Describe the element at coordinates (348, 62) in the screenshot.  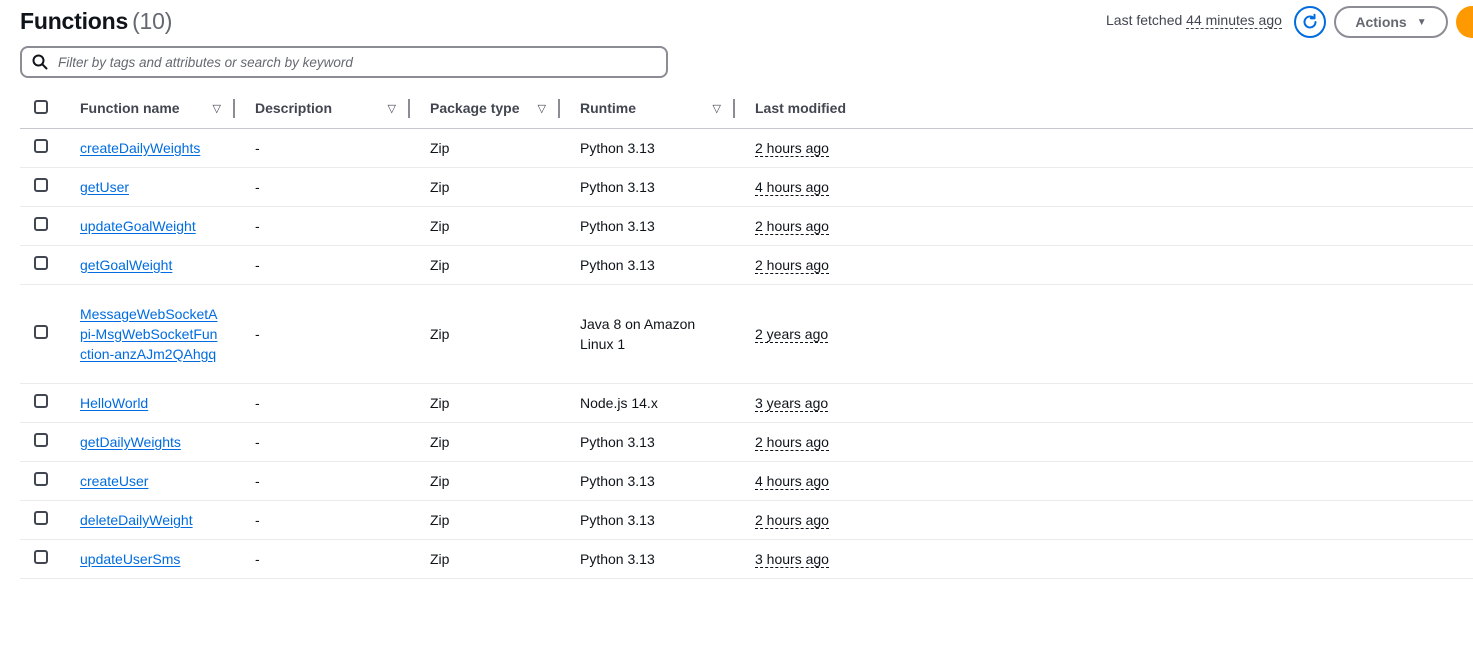
I see `search-input` at that location.